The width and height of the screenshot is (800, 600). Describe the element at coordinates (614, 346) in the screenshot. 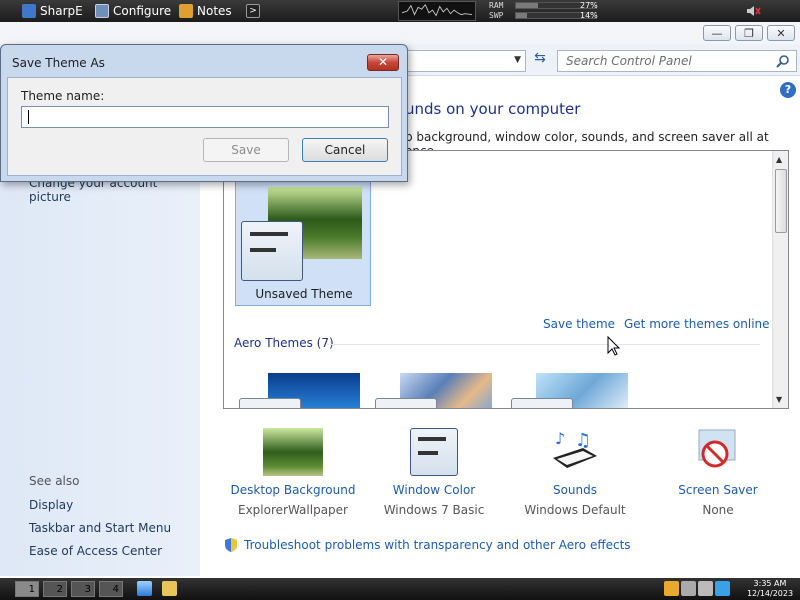

I see `mouse-cursor-icon` at that location.